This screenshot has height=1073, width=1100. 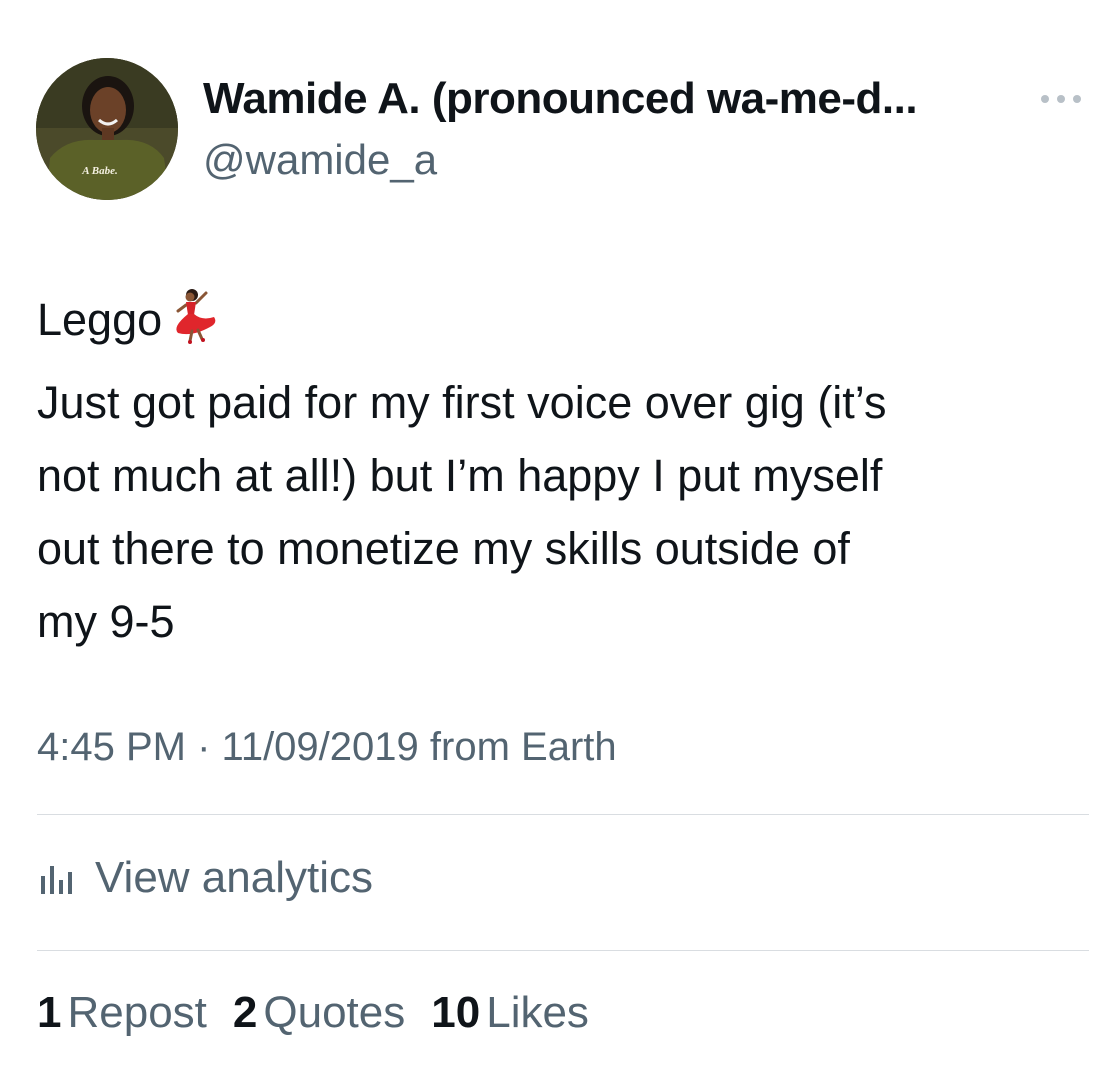 What do you see at coordinates (245, 1012) in the screenshot?
I see `quotes-count: 2` at bounding box center [245, 1012].